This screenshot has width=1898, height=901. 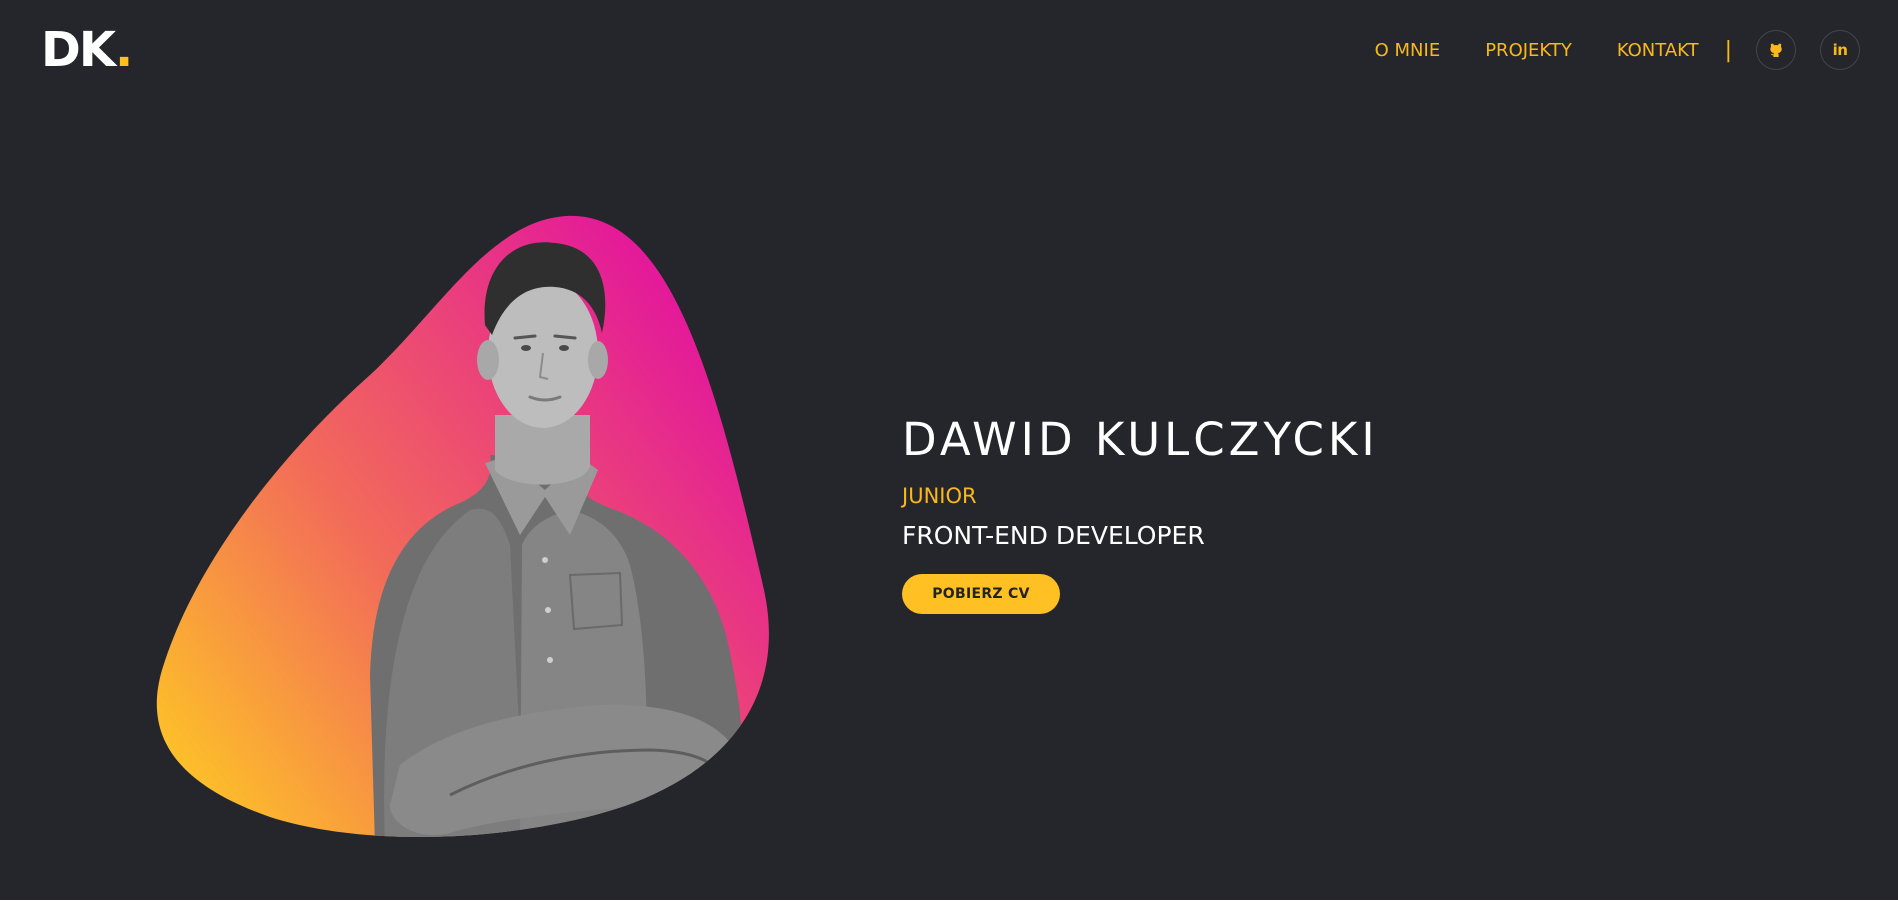 I want to click on nav-link-o-mnie: O MNIE, so click(x=1408, y=50).